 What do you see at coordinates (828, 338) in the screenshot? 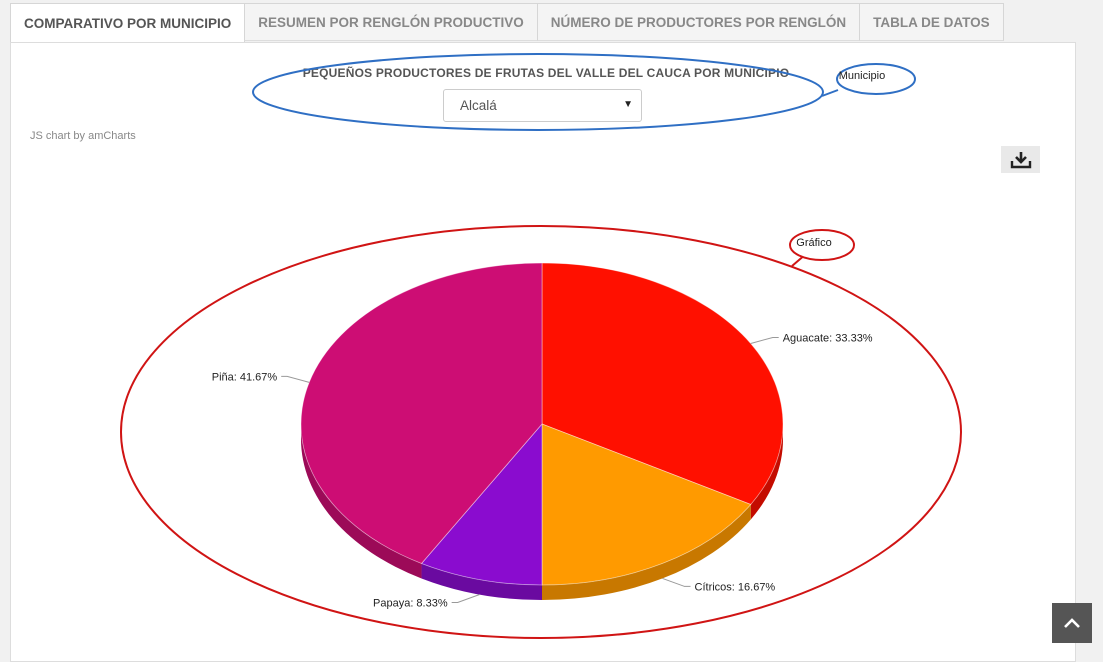
I see `pie-label-aguacate: Aguacate: 33.33%` at bounding box center [828, 338].